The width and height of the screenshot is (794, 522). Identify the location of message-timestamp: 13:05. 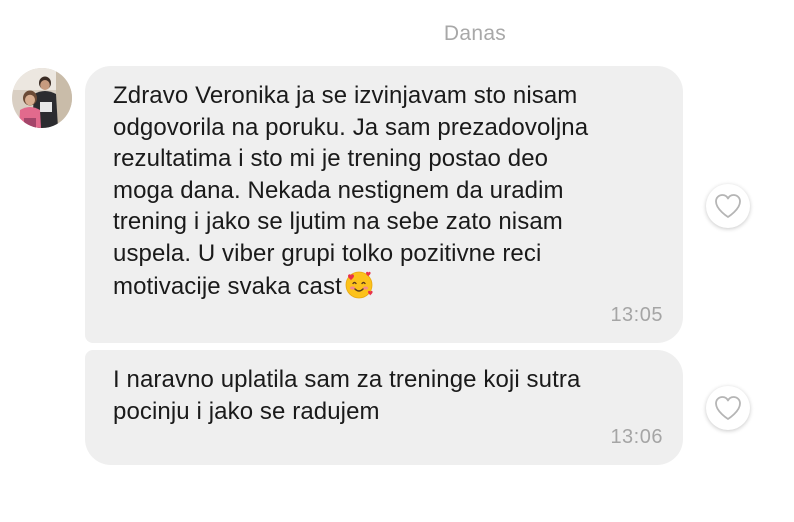
(636, 315).